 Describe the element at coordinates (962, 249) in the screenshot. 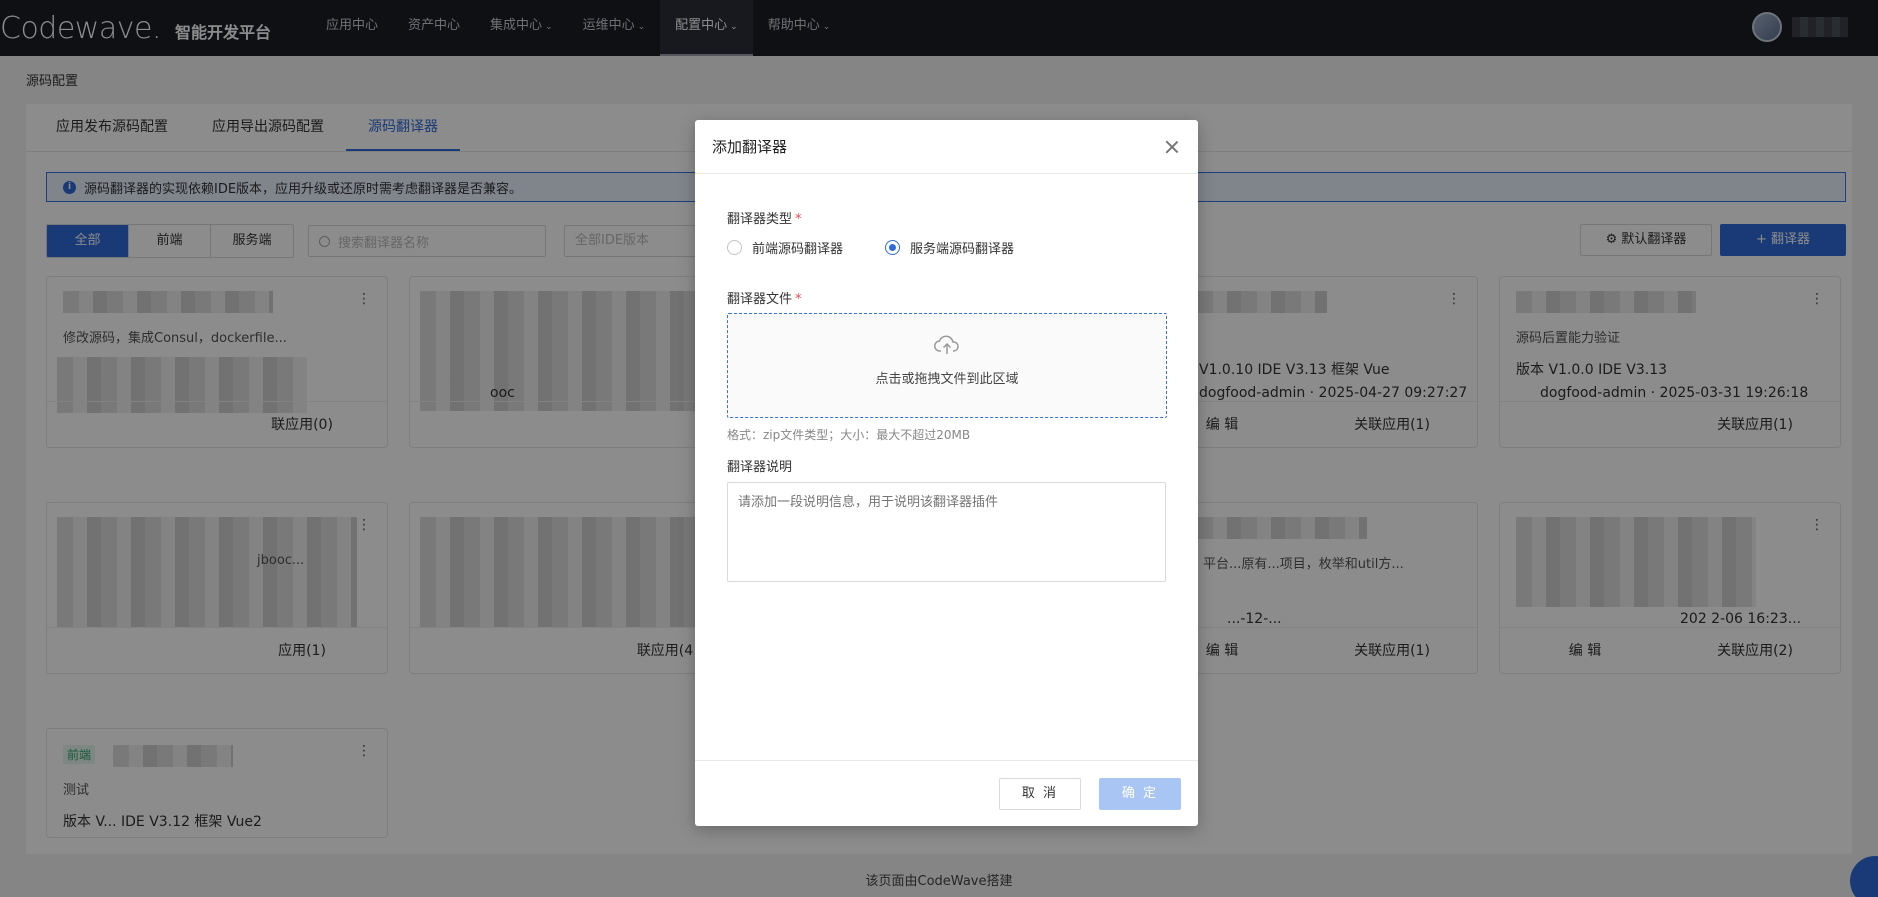

I see `radio-label: 服务端源码翻译器` at that location.